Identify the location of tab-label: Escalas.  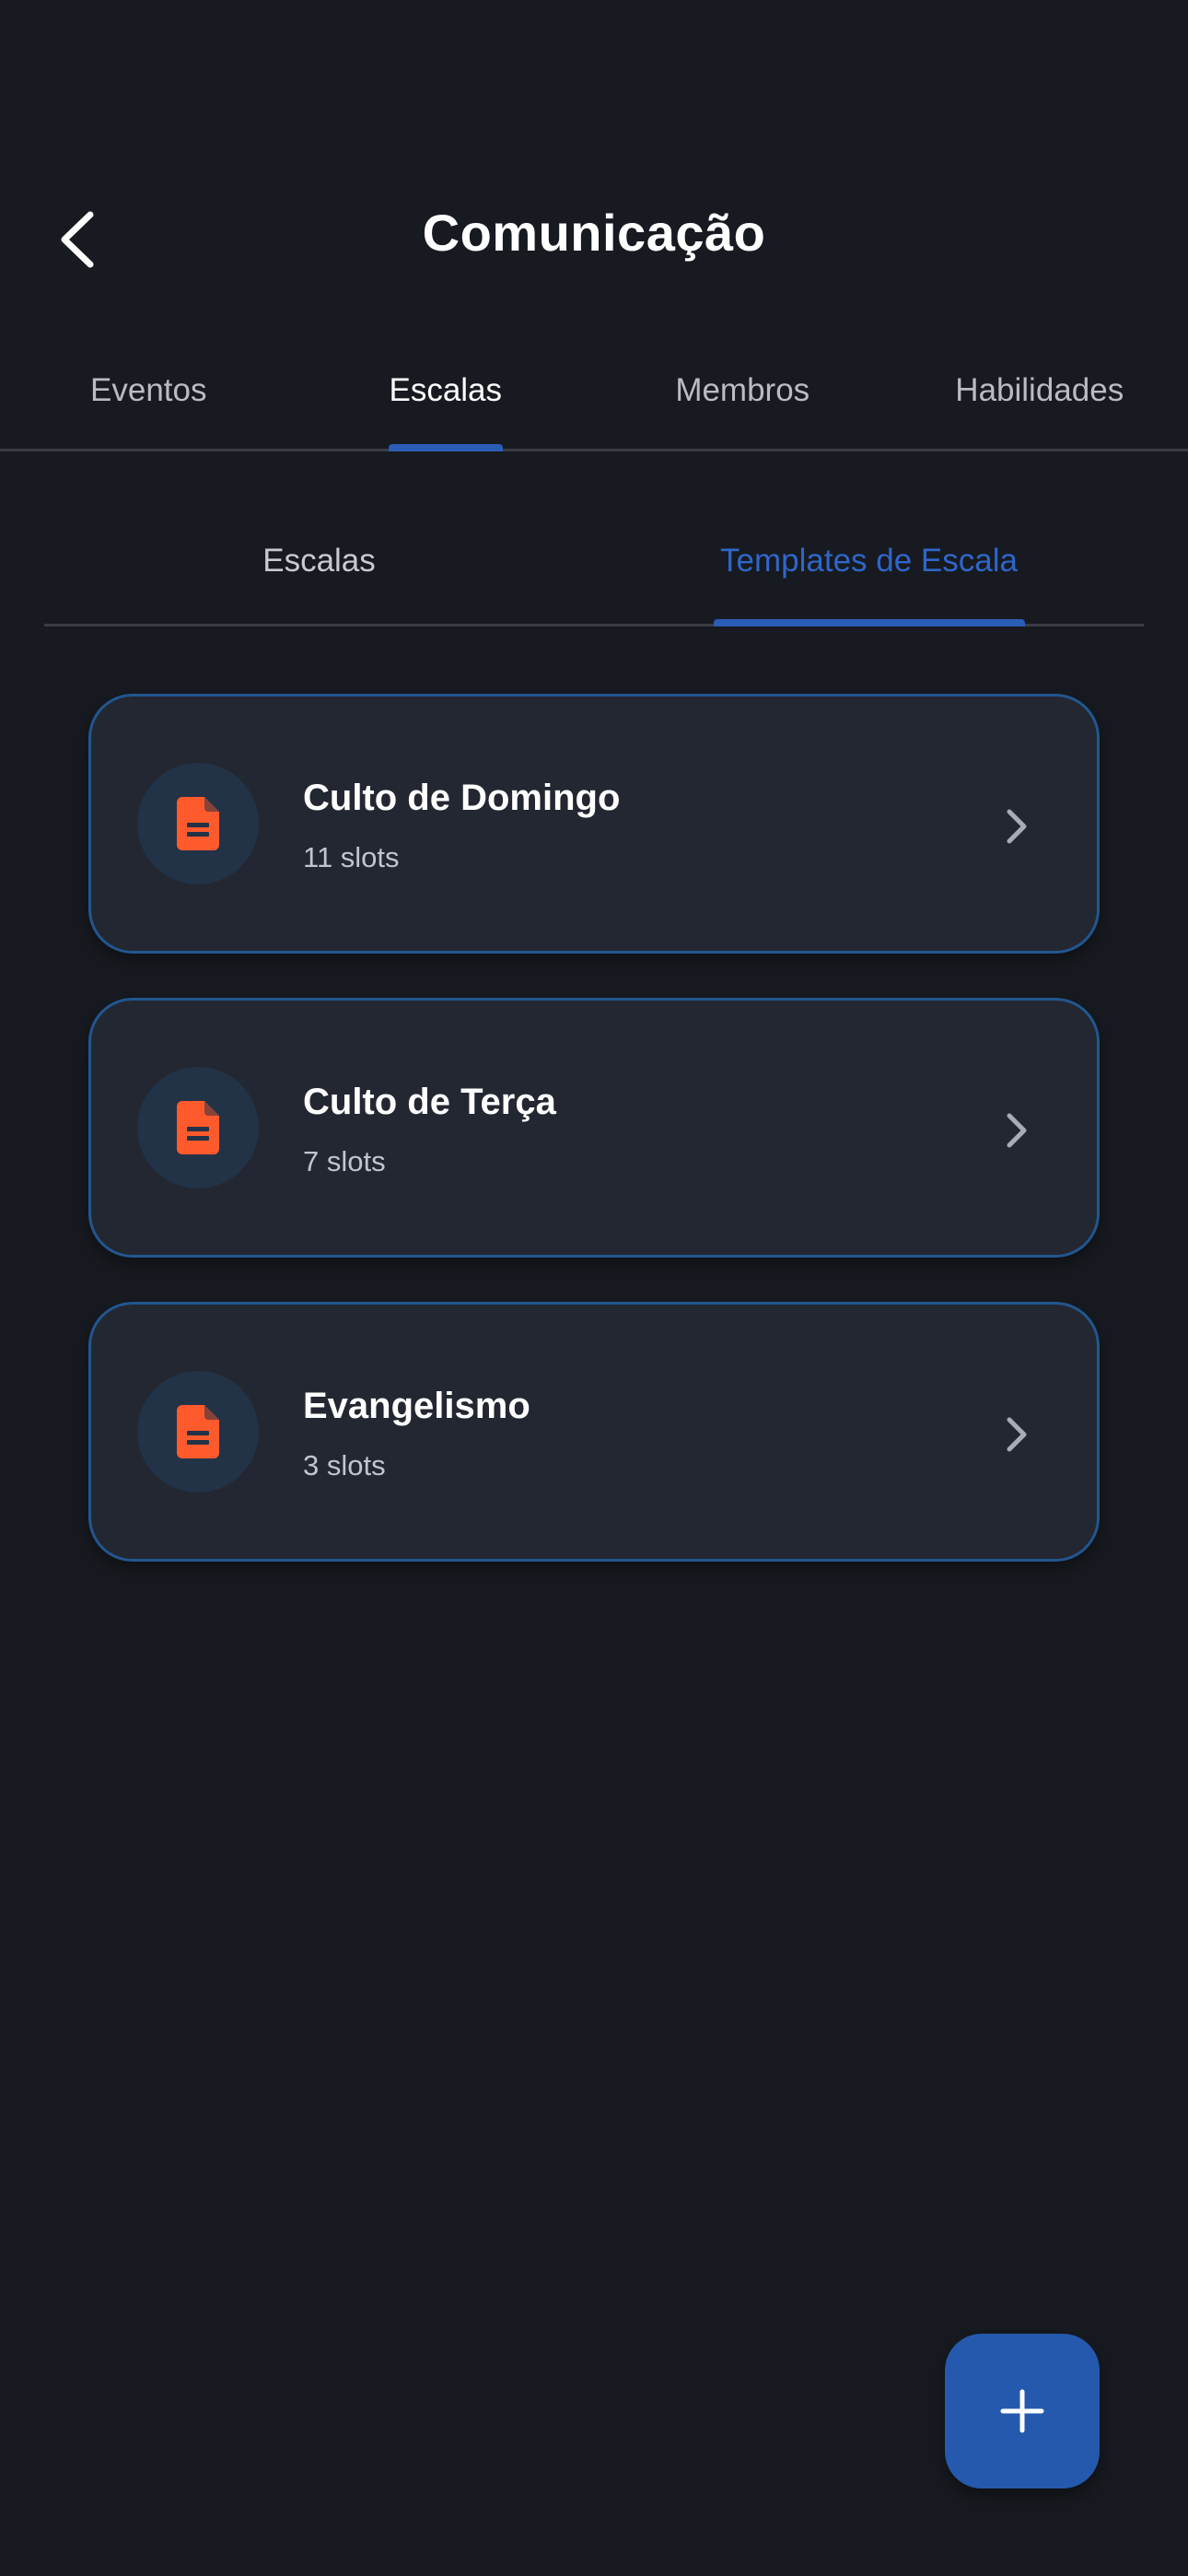
(446, 389).